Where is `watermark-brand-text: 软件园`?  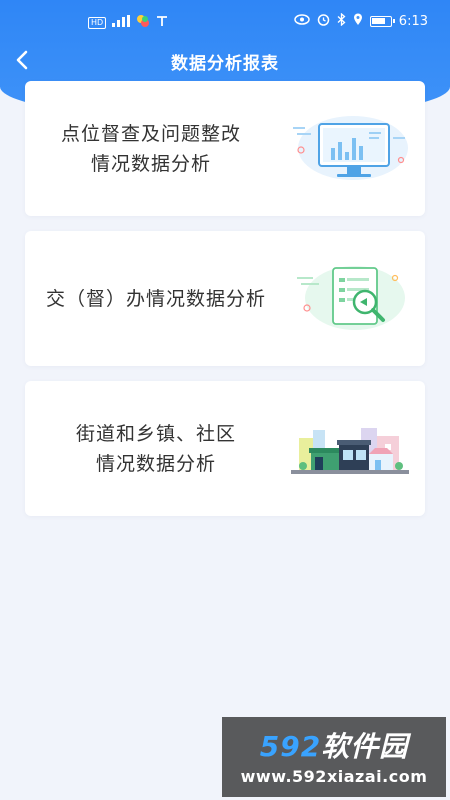
watermark-brand-text: 软件园 is located at coordinates (365, 746).